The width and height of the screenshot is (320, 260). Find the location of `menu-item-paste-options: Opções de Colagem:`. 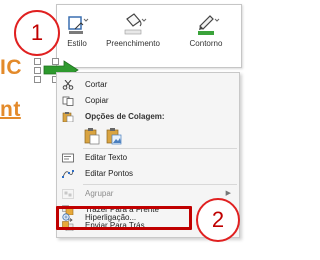

menu-item-paste-options: Opções de Colagem: is located at coordinates (148, 117).